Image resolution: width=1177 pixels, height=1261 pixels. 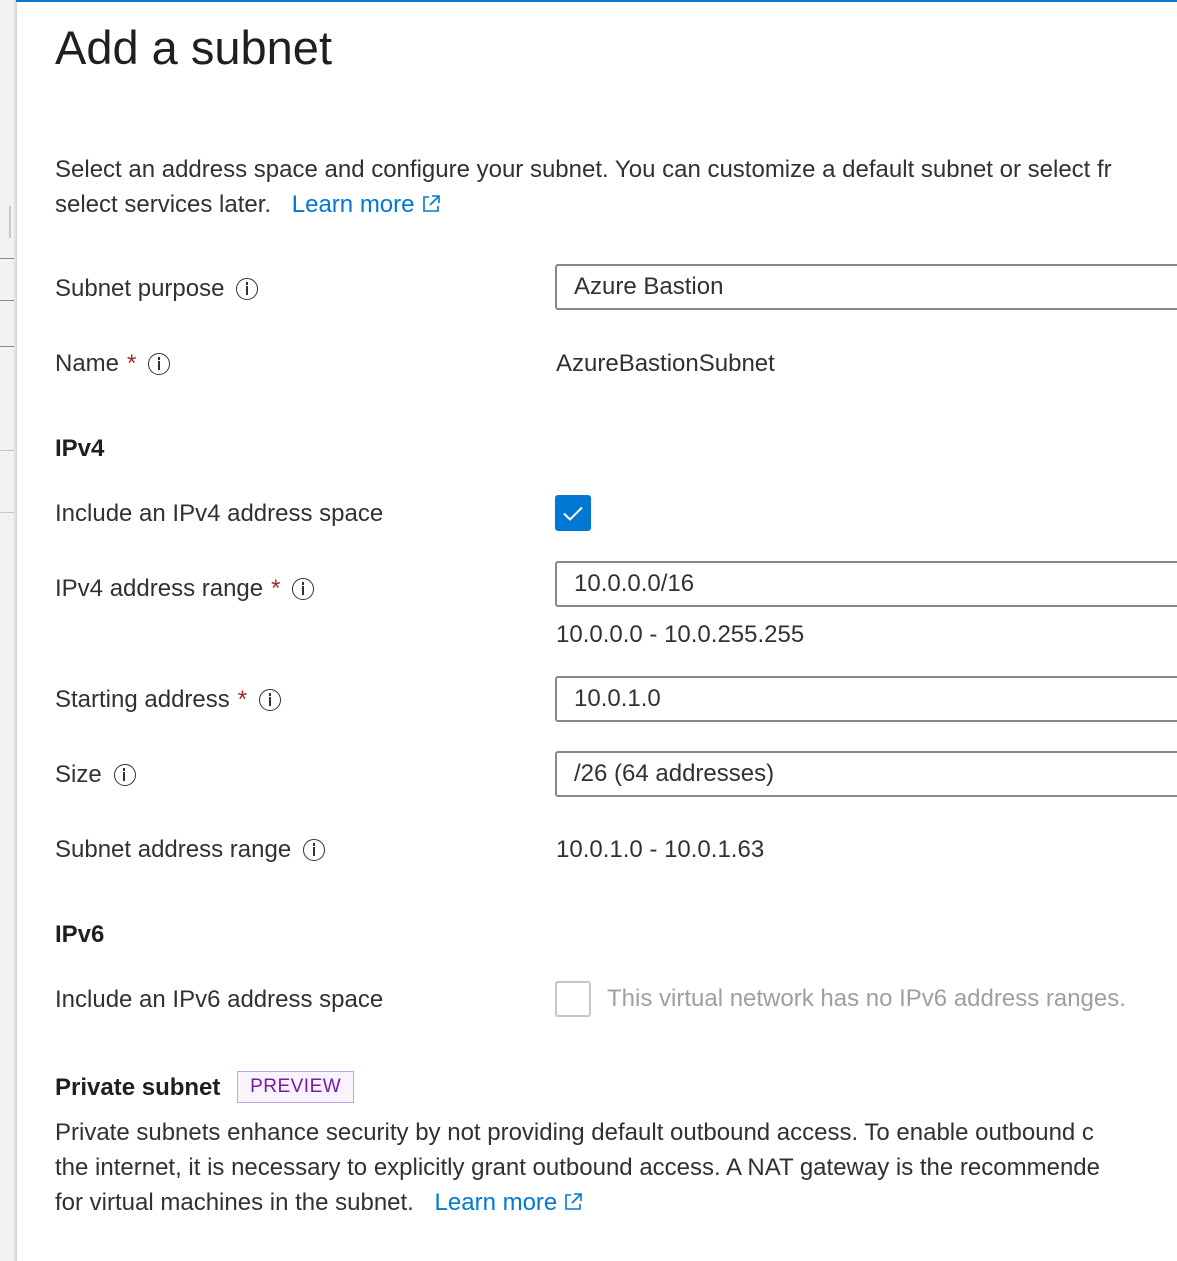 What do you see at coordinates (660, 849) in the screenshot?
I see `subnet-address-range-value: 10.0.1.0 - 10.0.1.63` at bounding box center [660, 849].